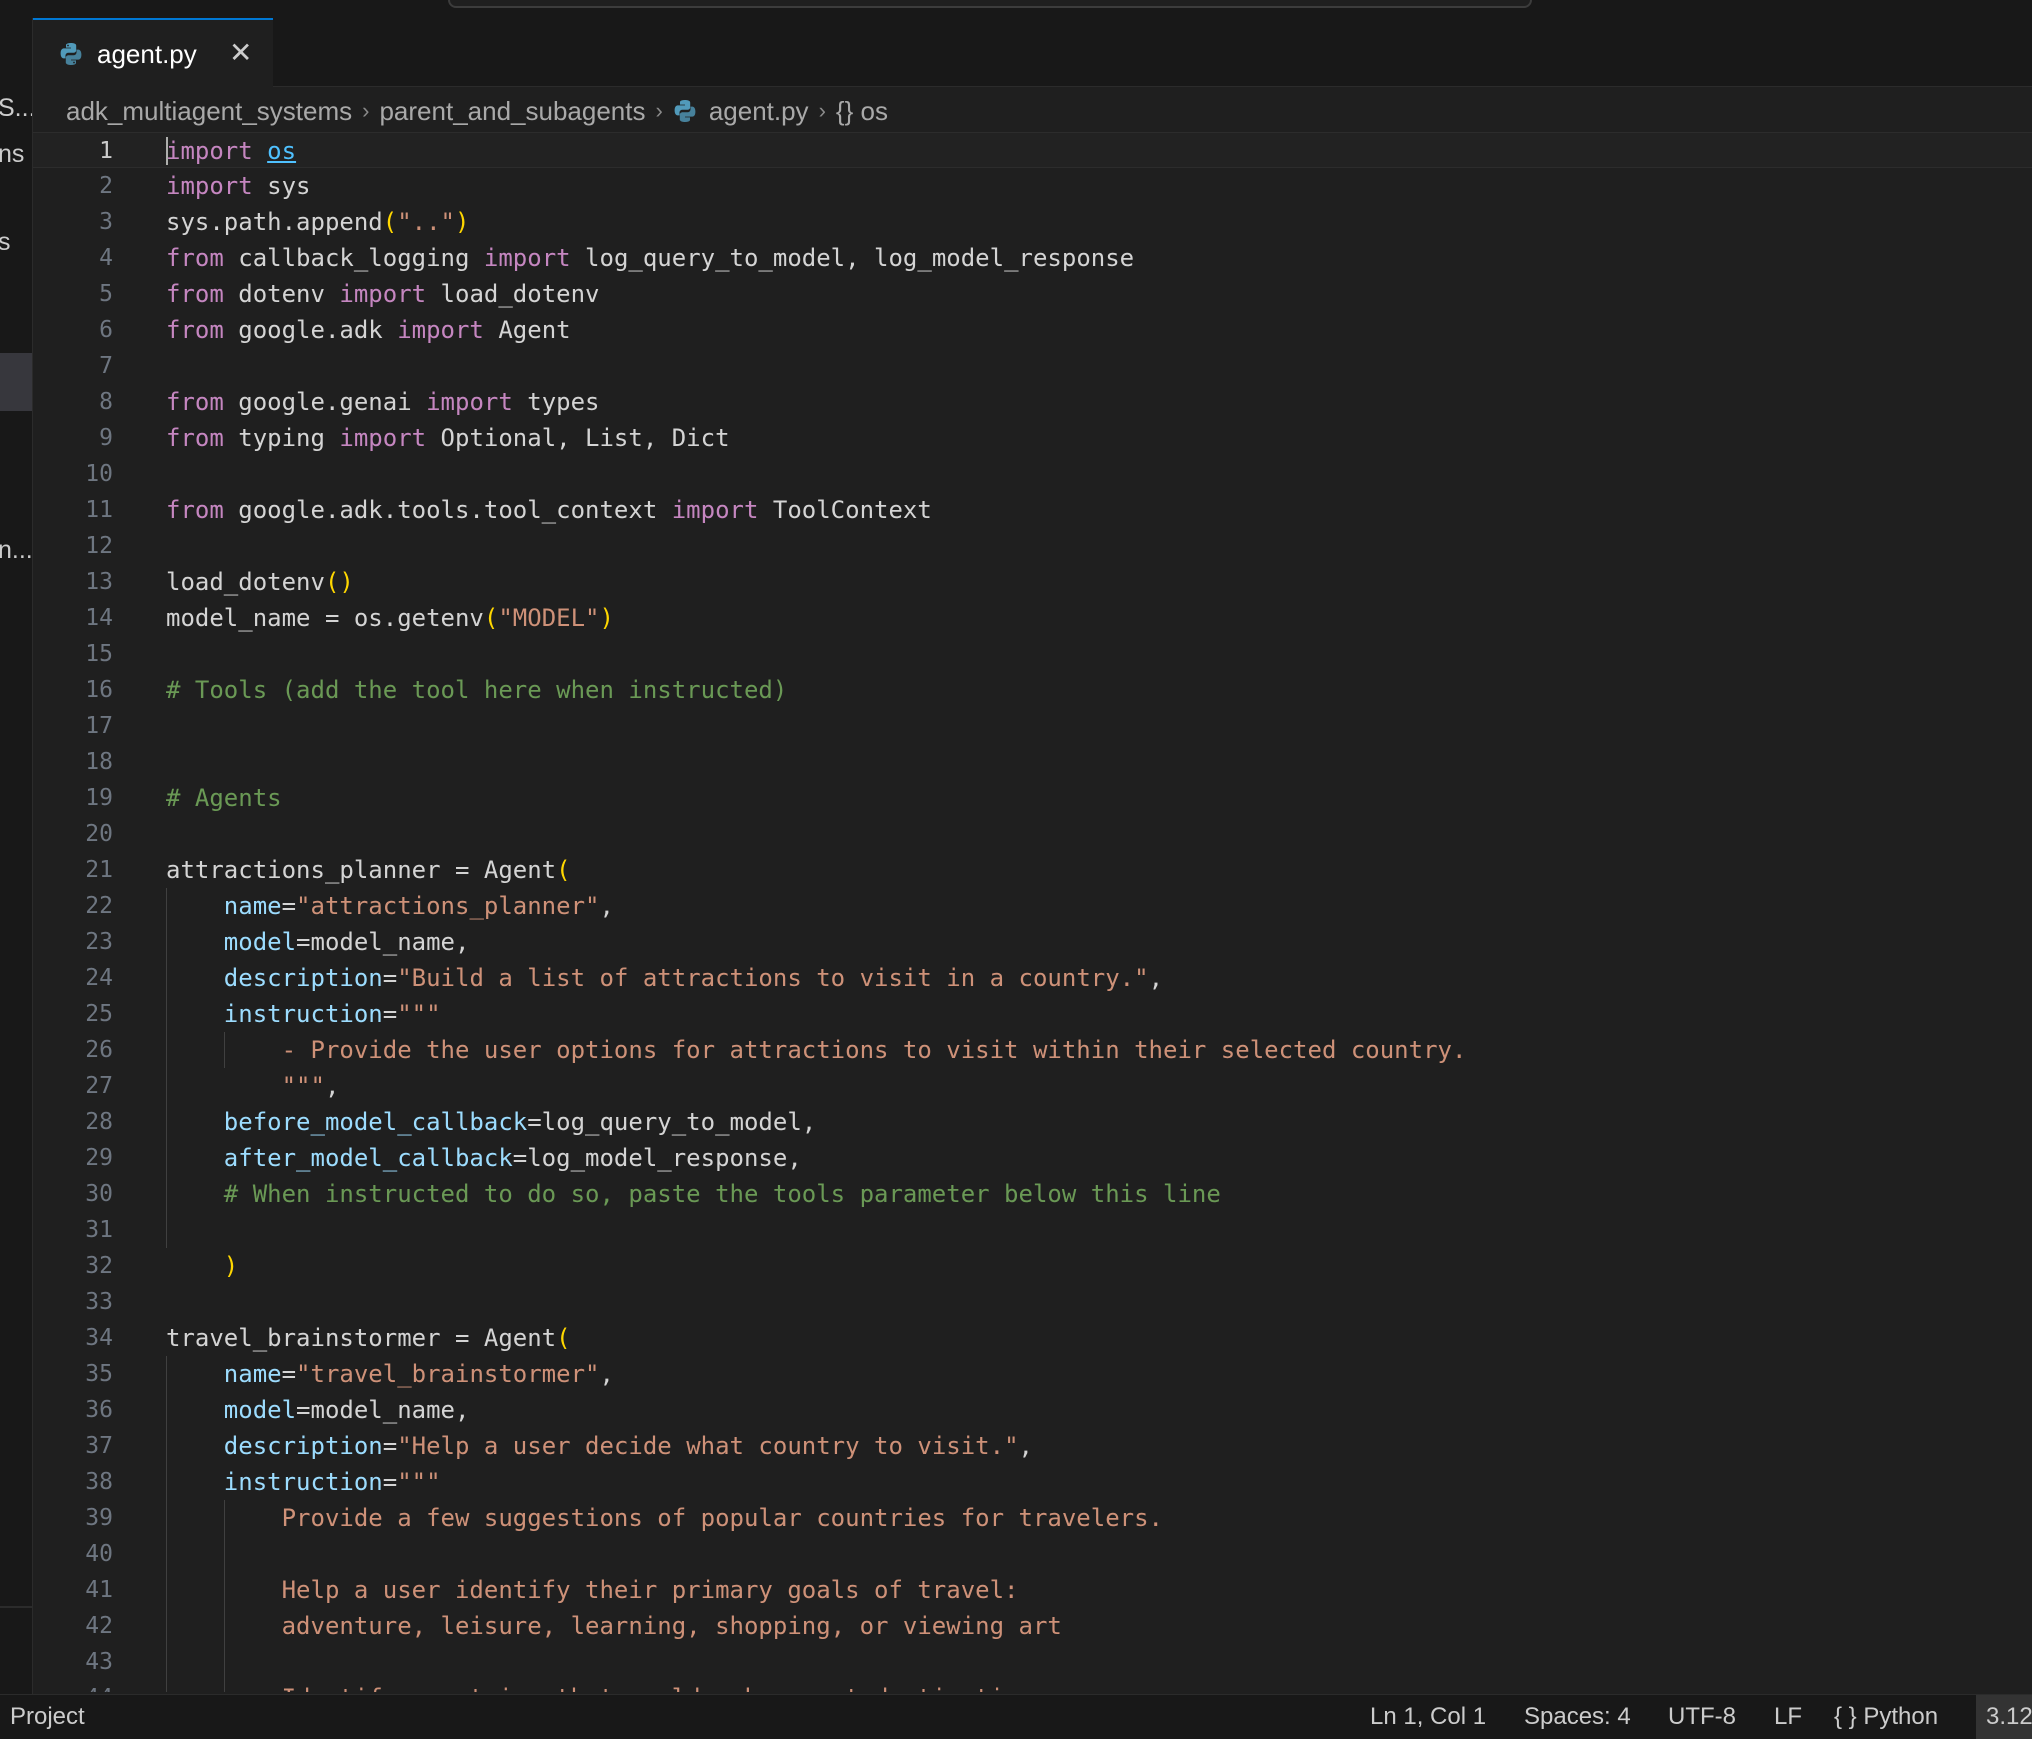 The width and height of the screenshot is (2032, 1739). I want to click on code-text: model=model_name,, so click(346, 942).